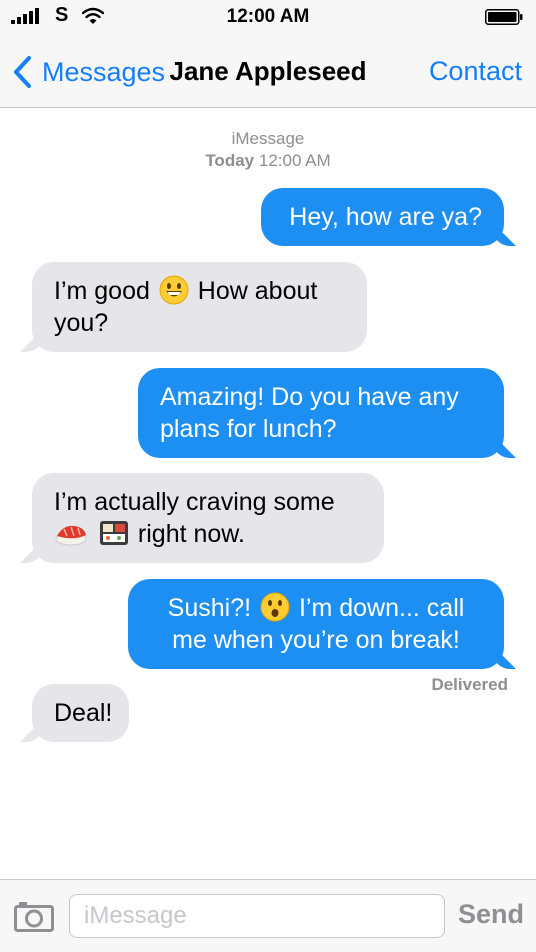 This screenshot has width=536, height=952. What do you see at coordinates (83, 713) in the screenshot?
I see `message-text: Deal!` at bounding box center [83, 713].